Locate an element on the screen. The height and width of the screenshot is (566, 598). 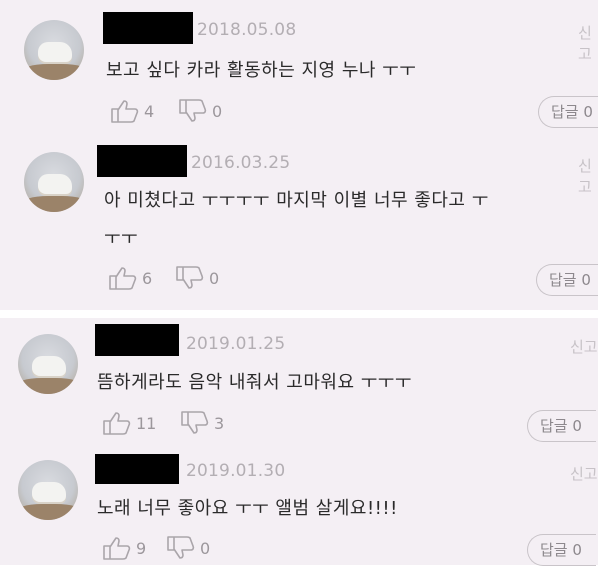
comment-text: 뜸하게라도 음악 내줘서 고마워요 ㅜㅜㅜ is located at coordinates (254, 383).